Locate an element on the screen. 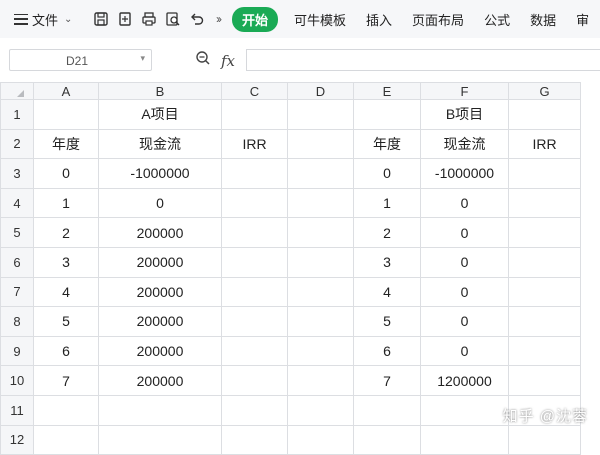 The image size is (600, 455). cell-g4 is located at coordinates (544, 203).